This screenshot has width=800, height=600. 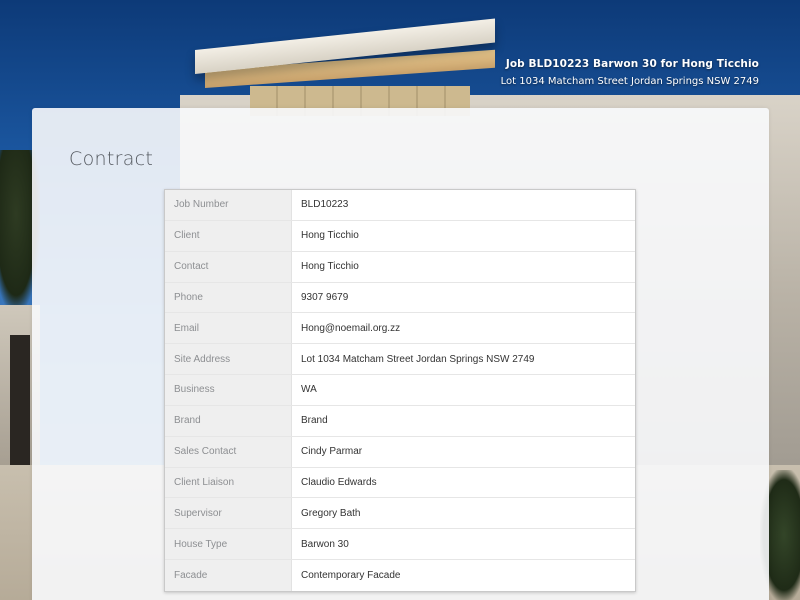 I want to click on row-label: Site Address, so click(x=228, y=359).